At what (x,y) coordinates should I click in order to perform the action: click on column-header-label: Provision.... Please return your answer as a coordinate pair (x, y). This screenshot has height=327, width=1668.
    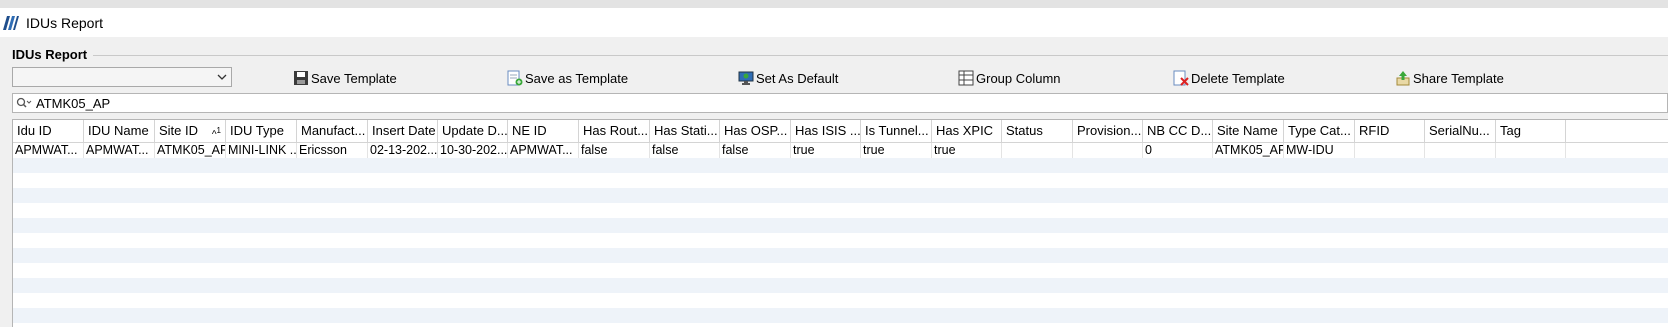
    Looking at the image, I should click on (1109, 130).